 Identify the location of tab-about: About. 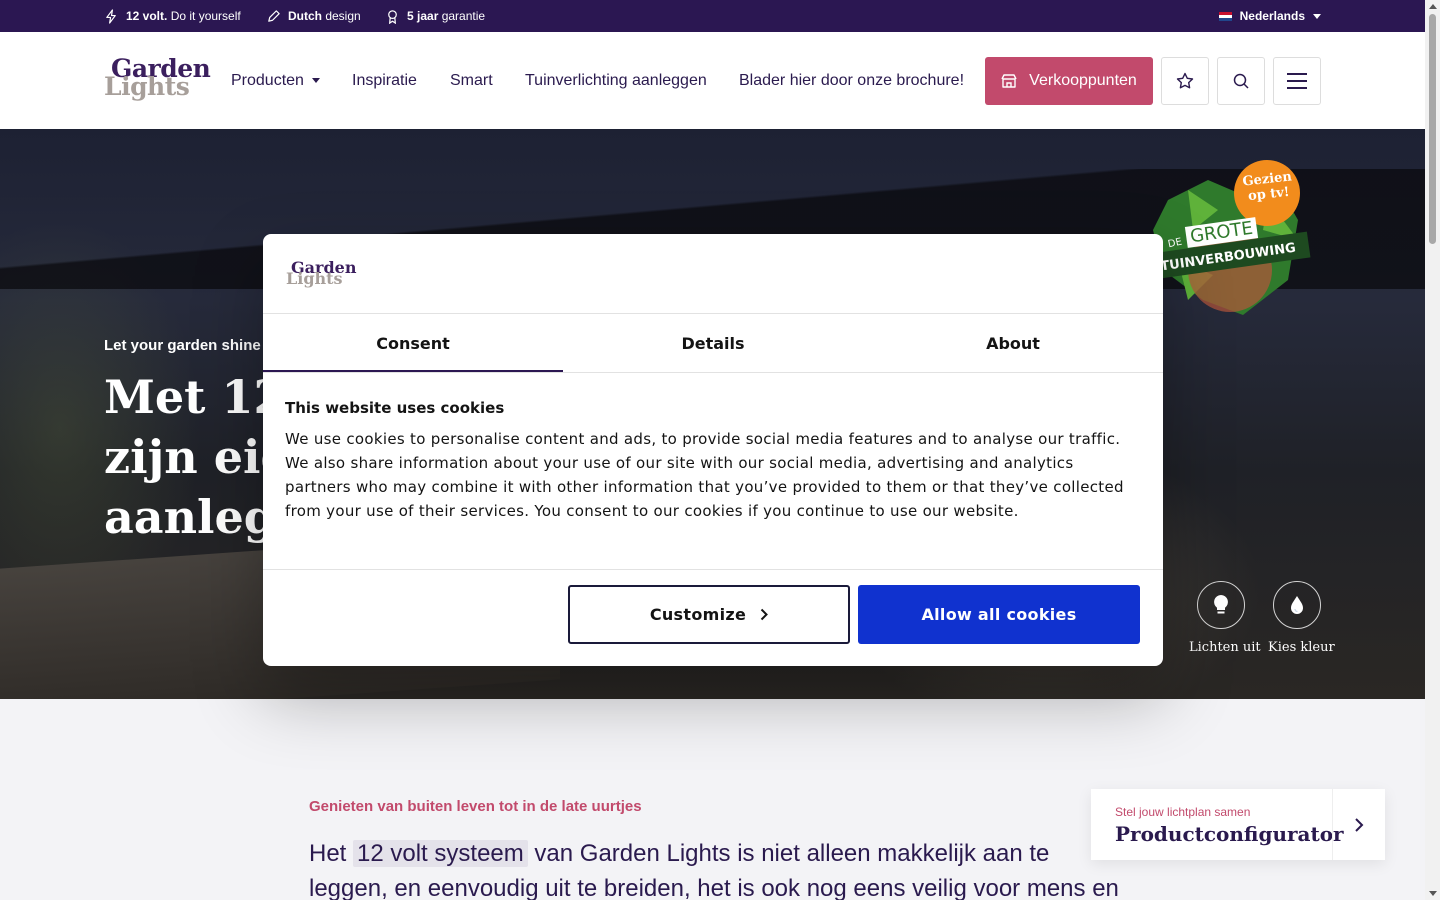
(1013, 343).